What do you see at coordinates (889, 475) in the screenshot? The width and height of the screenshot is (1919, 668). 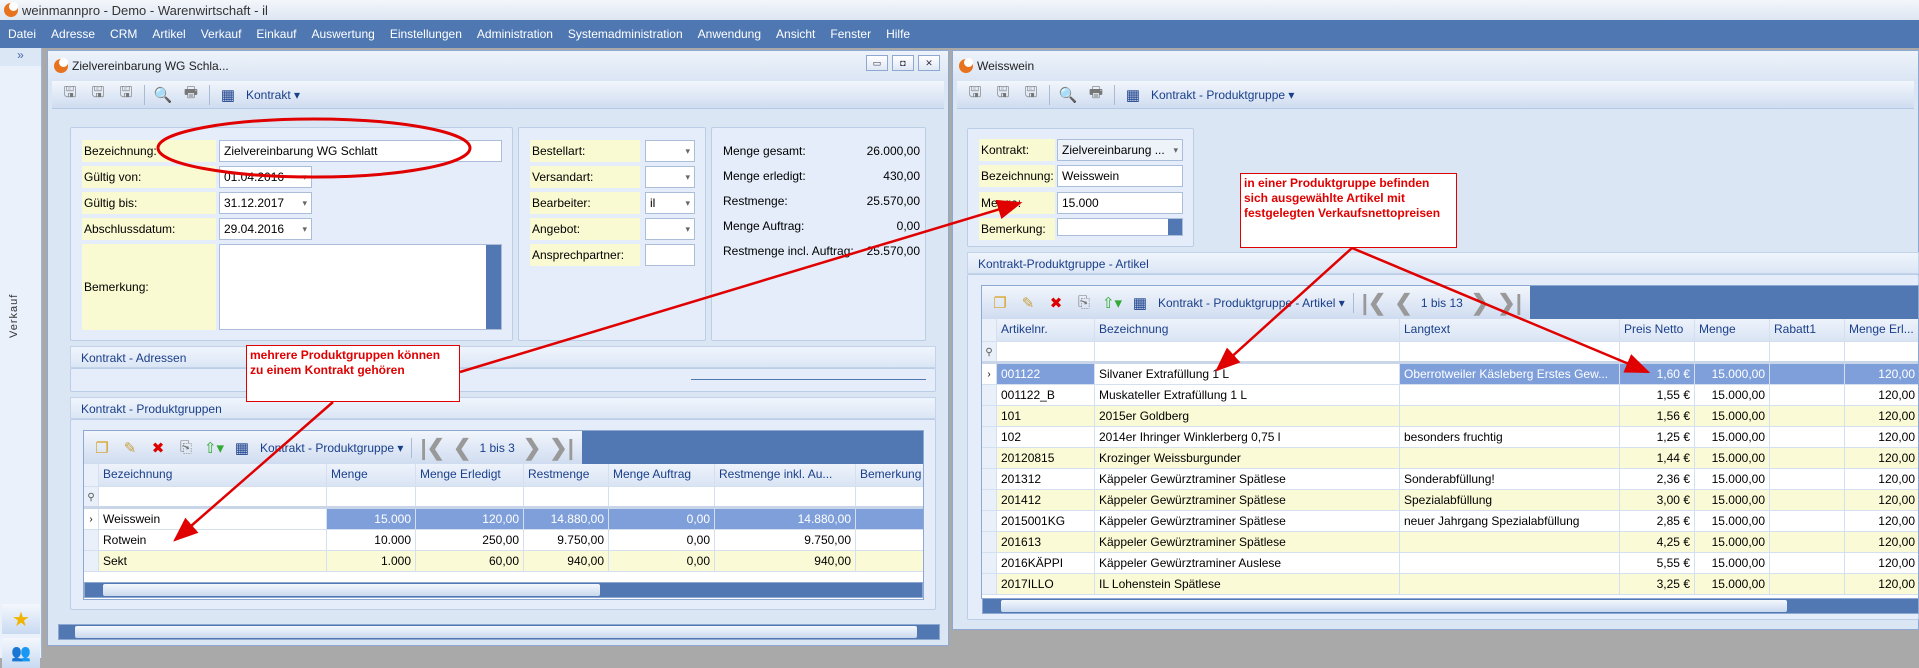 I see `column-header: Bemerkung` at bounding box center [889, 475].